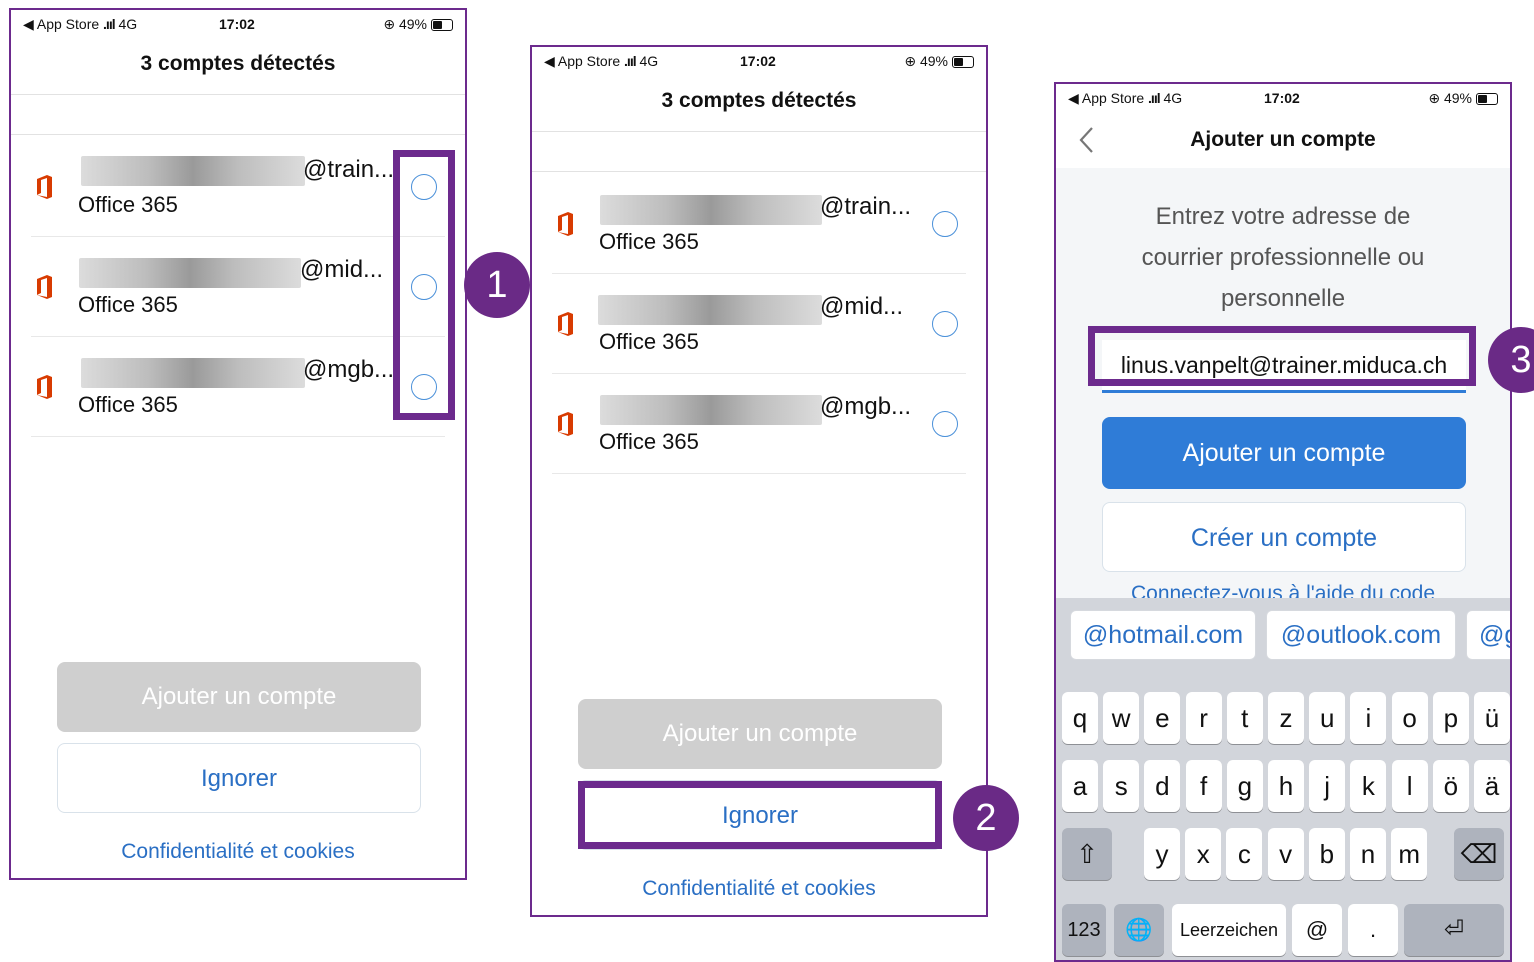 The height and width of the screenshot is (962, 1534). I want to click on status-battery: ⊕ 49%, so click(1463, 98).